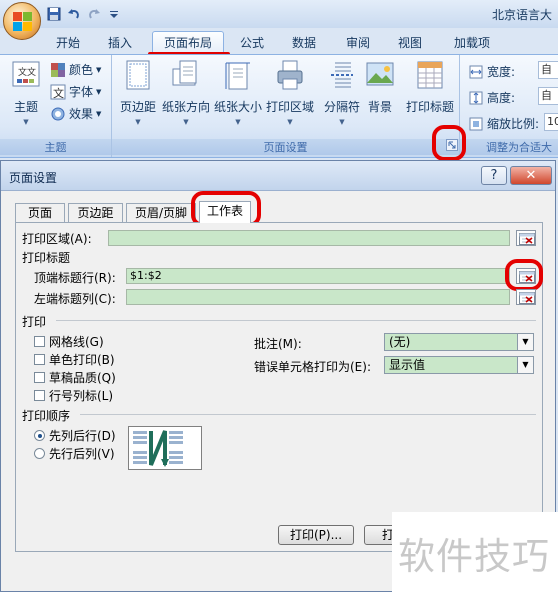 The width and height of the screenshot is (558, 592). Describe the element at coordinates (476, 97) in the screenshot. I see `height-icon` at that location.